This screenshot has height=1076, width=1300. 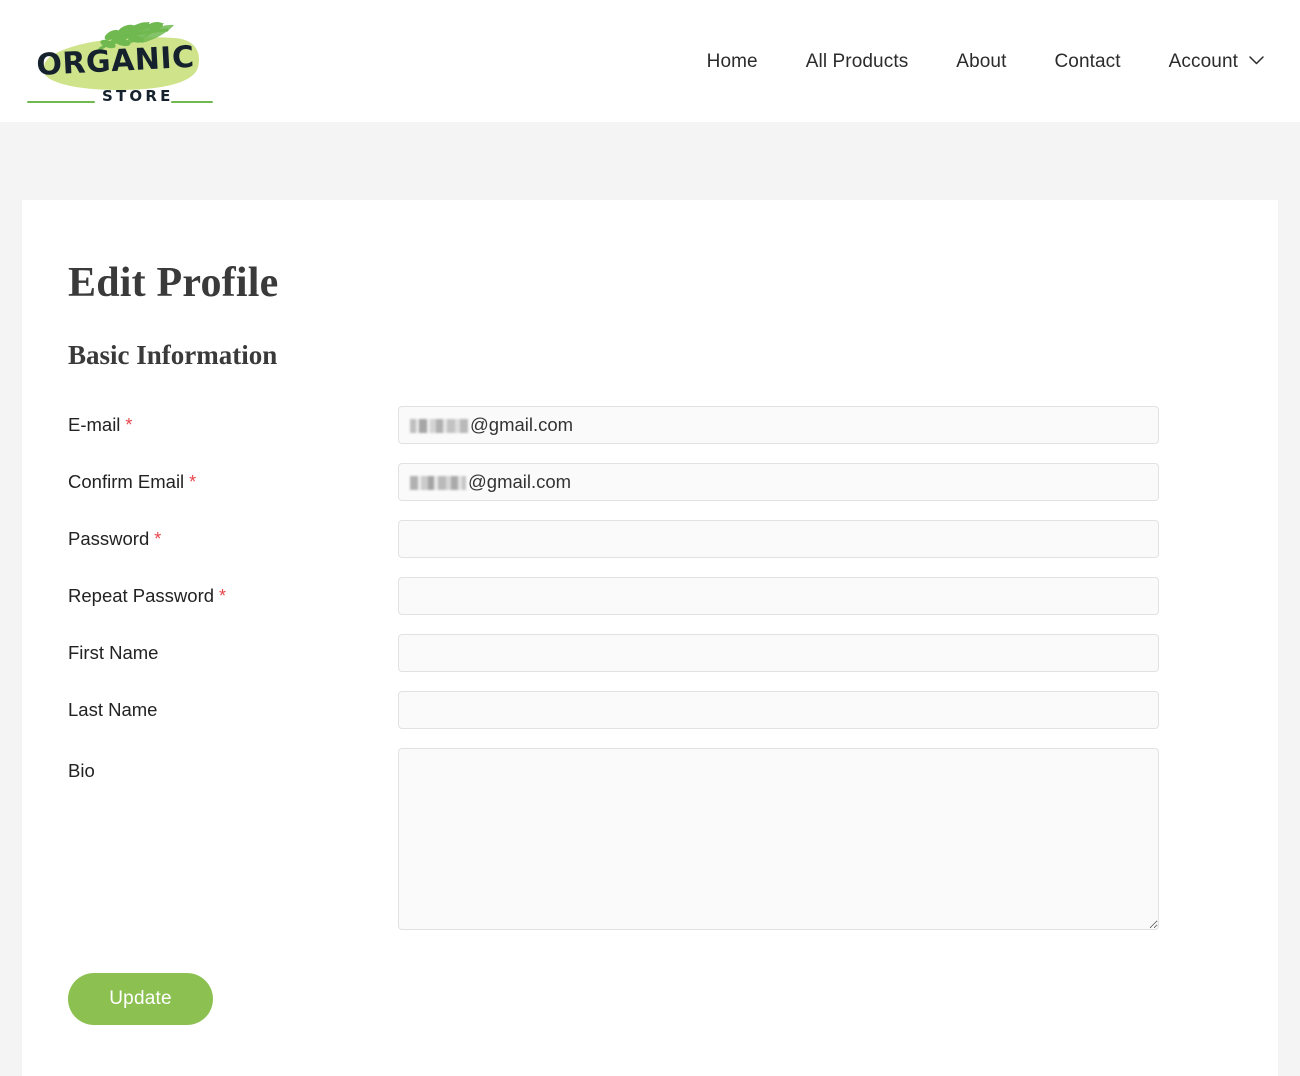 I want to click on label-repeat-password-text: Repeat Password, so click(x=141, y=595).